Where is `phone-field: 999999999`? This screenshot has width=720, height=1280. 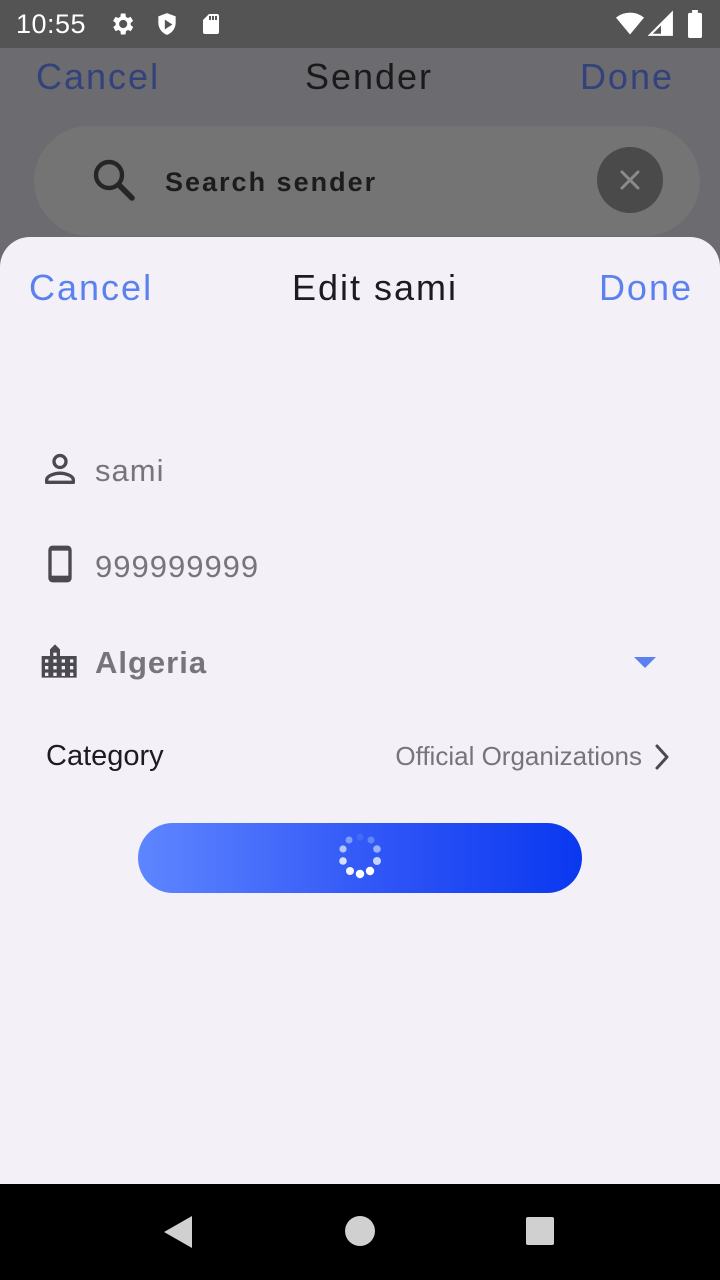 phone-field: 999999999 is located at coordinates (360, 565).